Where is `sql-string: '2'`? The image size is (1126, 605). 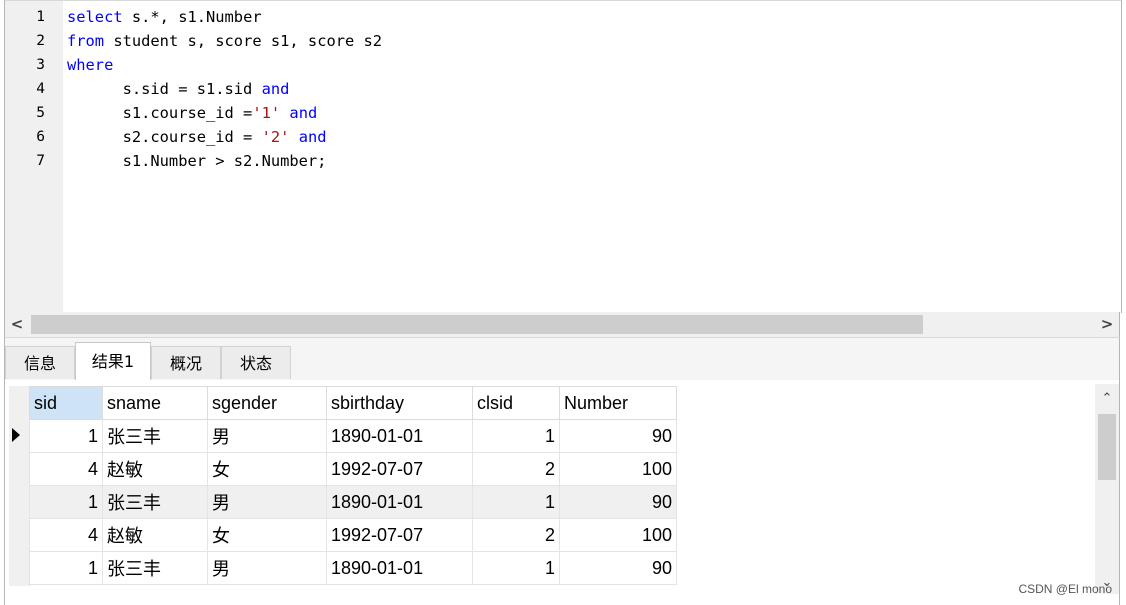
sql-string: '2' is located at coordinates (275, 137).